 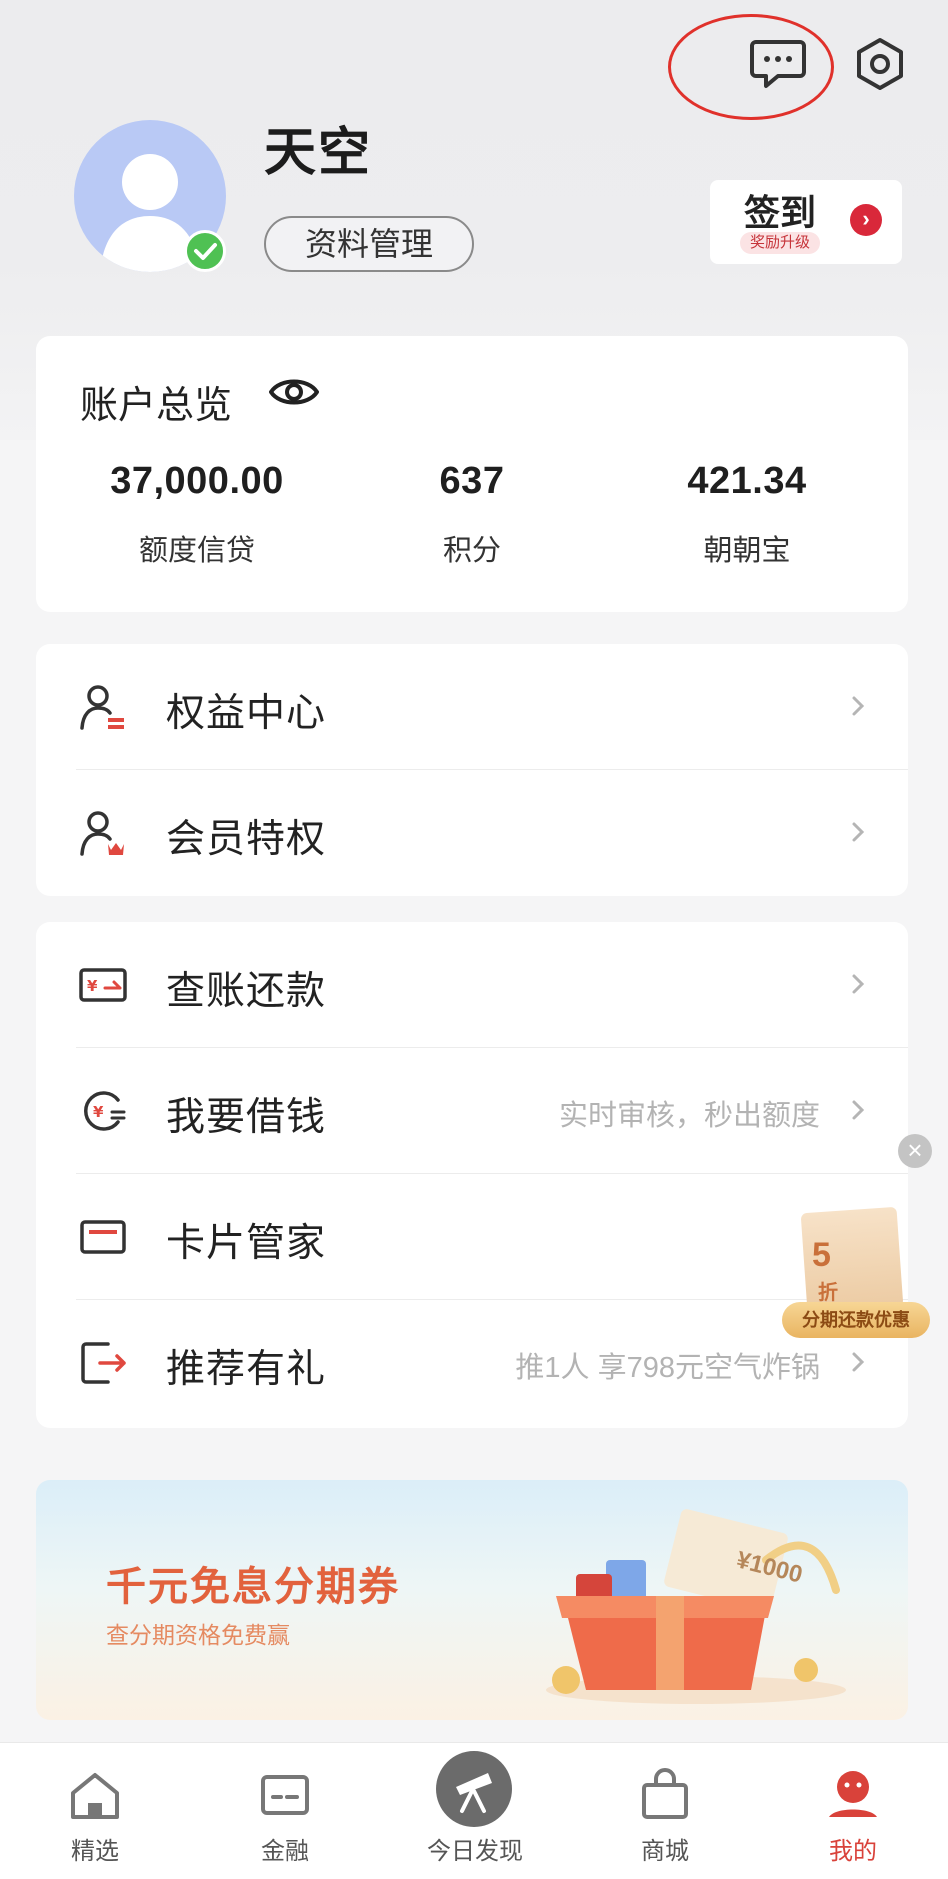 I want to click on stat-value: 37,000.00, so click(x=197, y=481).